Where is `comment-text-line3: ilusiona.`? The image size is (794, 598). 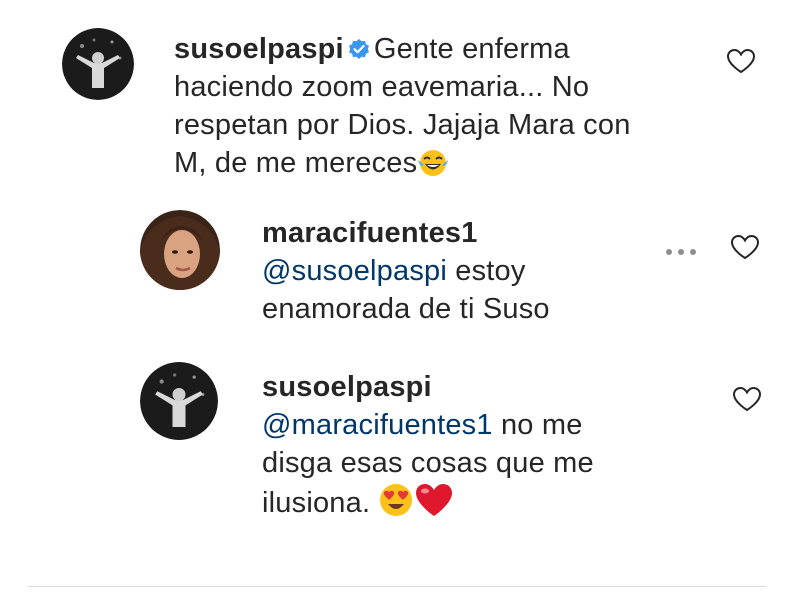
comment-text-line3: ilusiona. is located at coordinates (320, 503).